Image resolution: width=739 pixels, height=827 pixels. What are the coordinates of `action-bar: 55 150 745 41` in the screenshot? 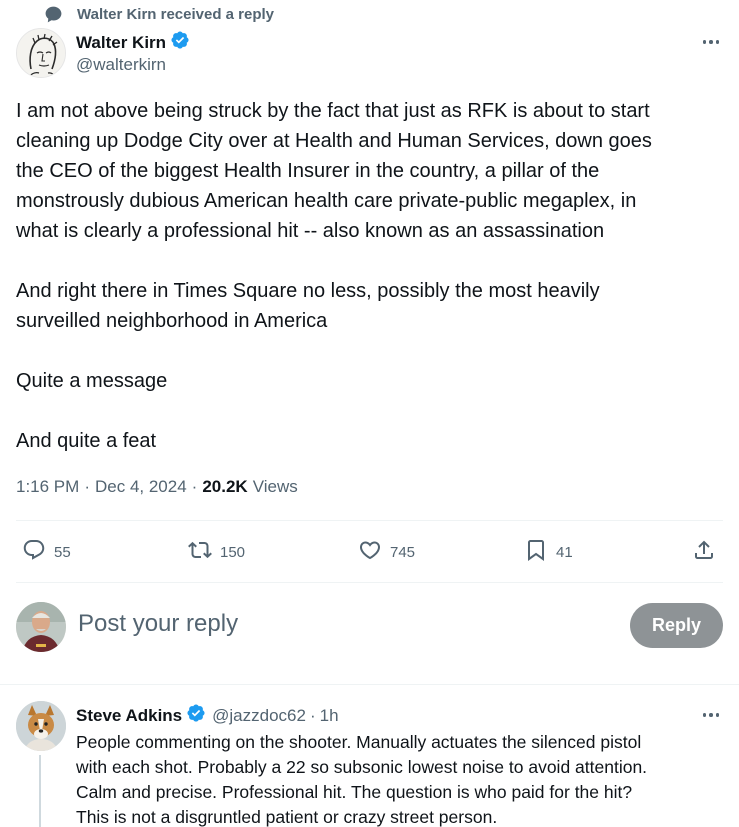 It's located at (369, 551).